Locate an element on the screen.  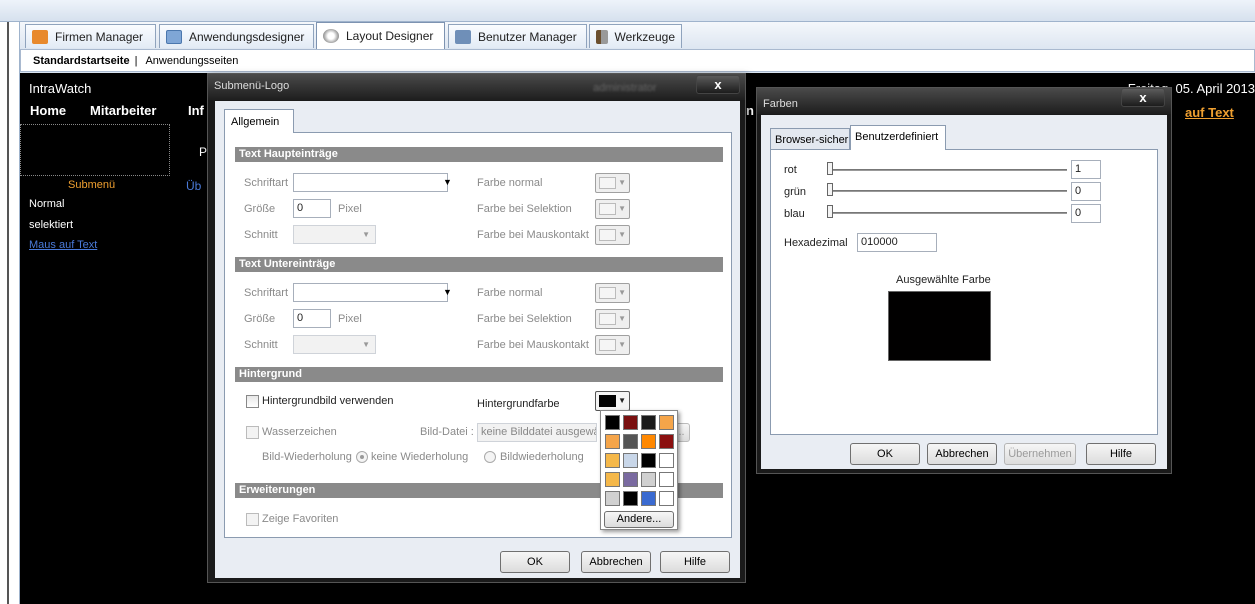
blue-input: 0 is located at coordinates (1086, 213).